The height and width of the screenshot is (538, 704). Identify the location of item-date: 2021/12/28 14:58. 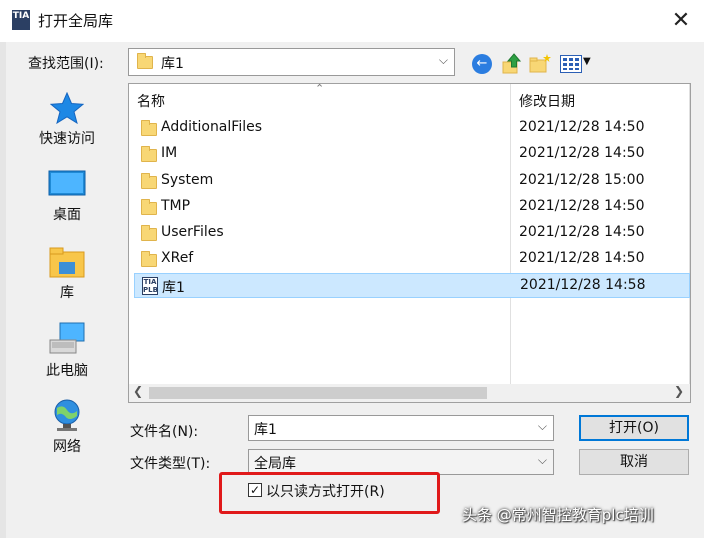
(583, 285).